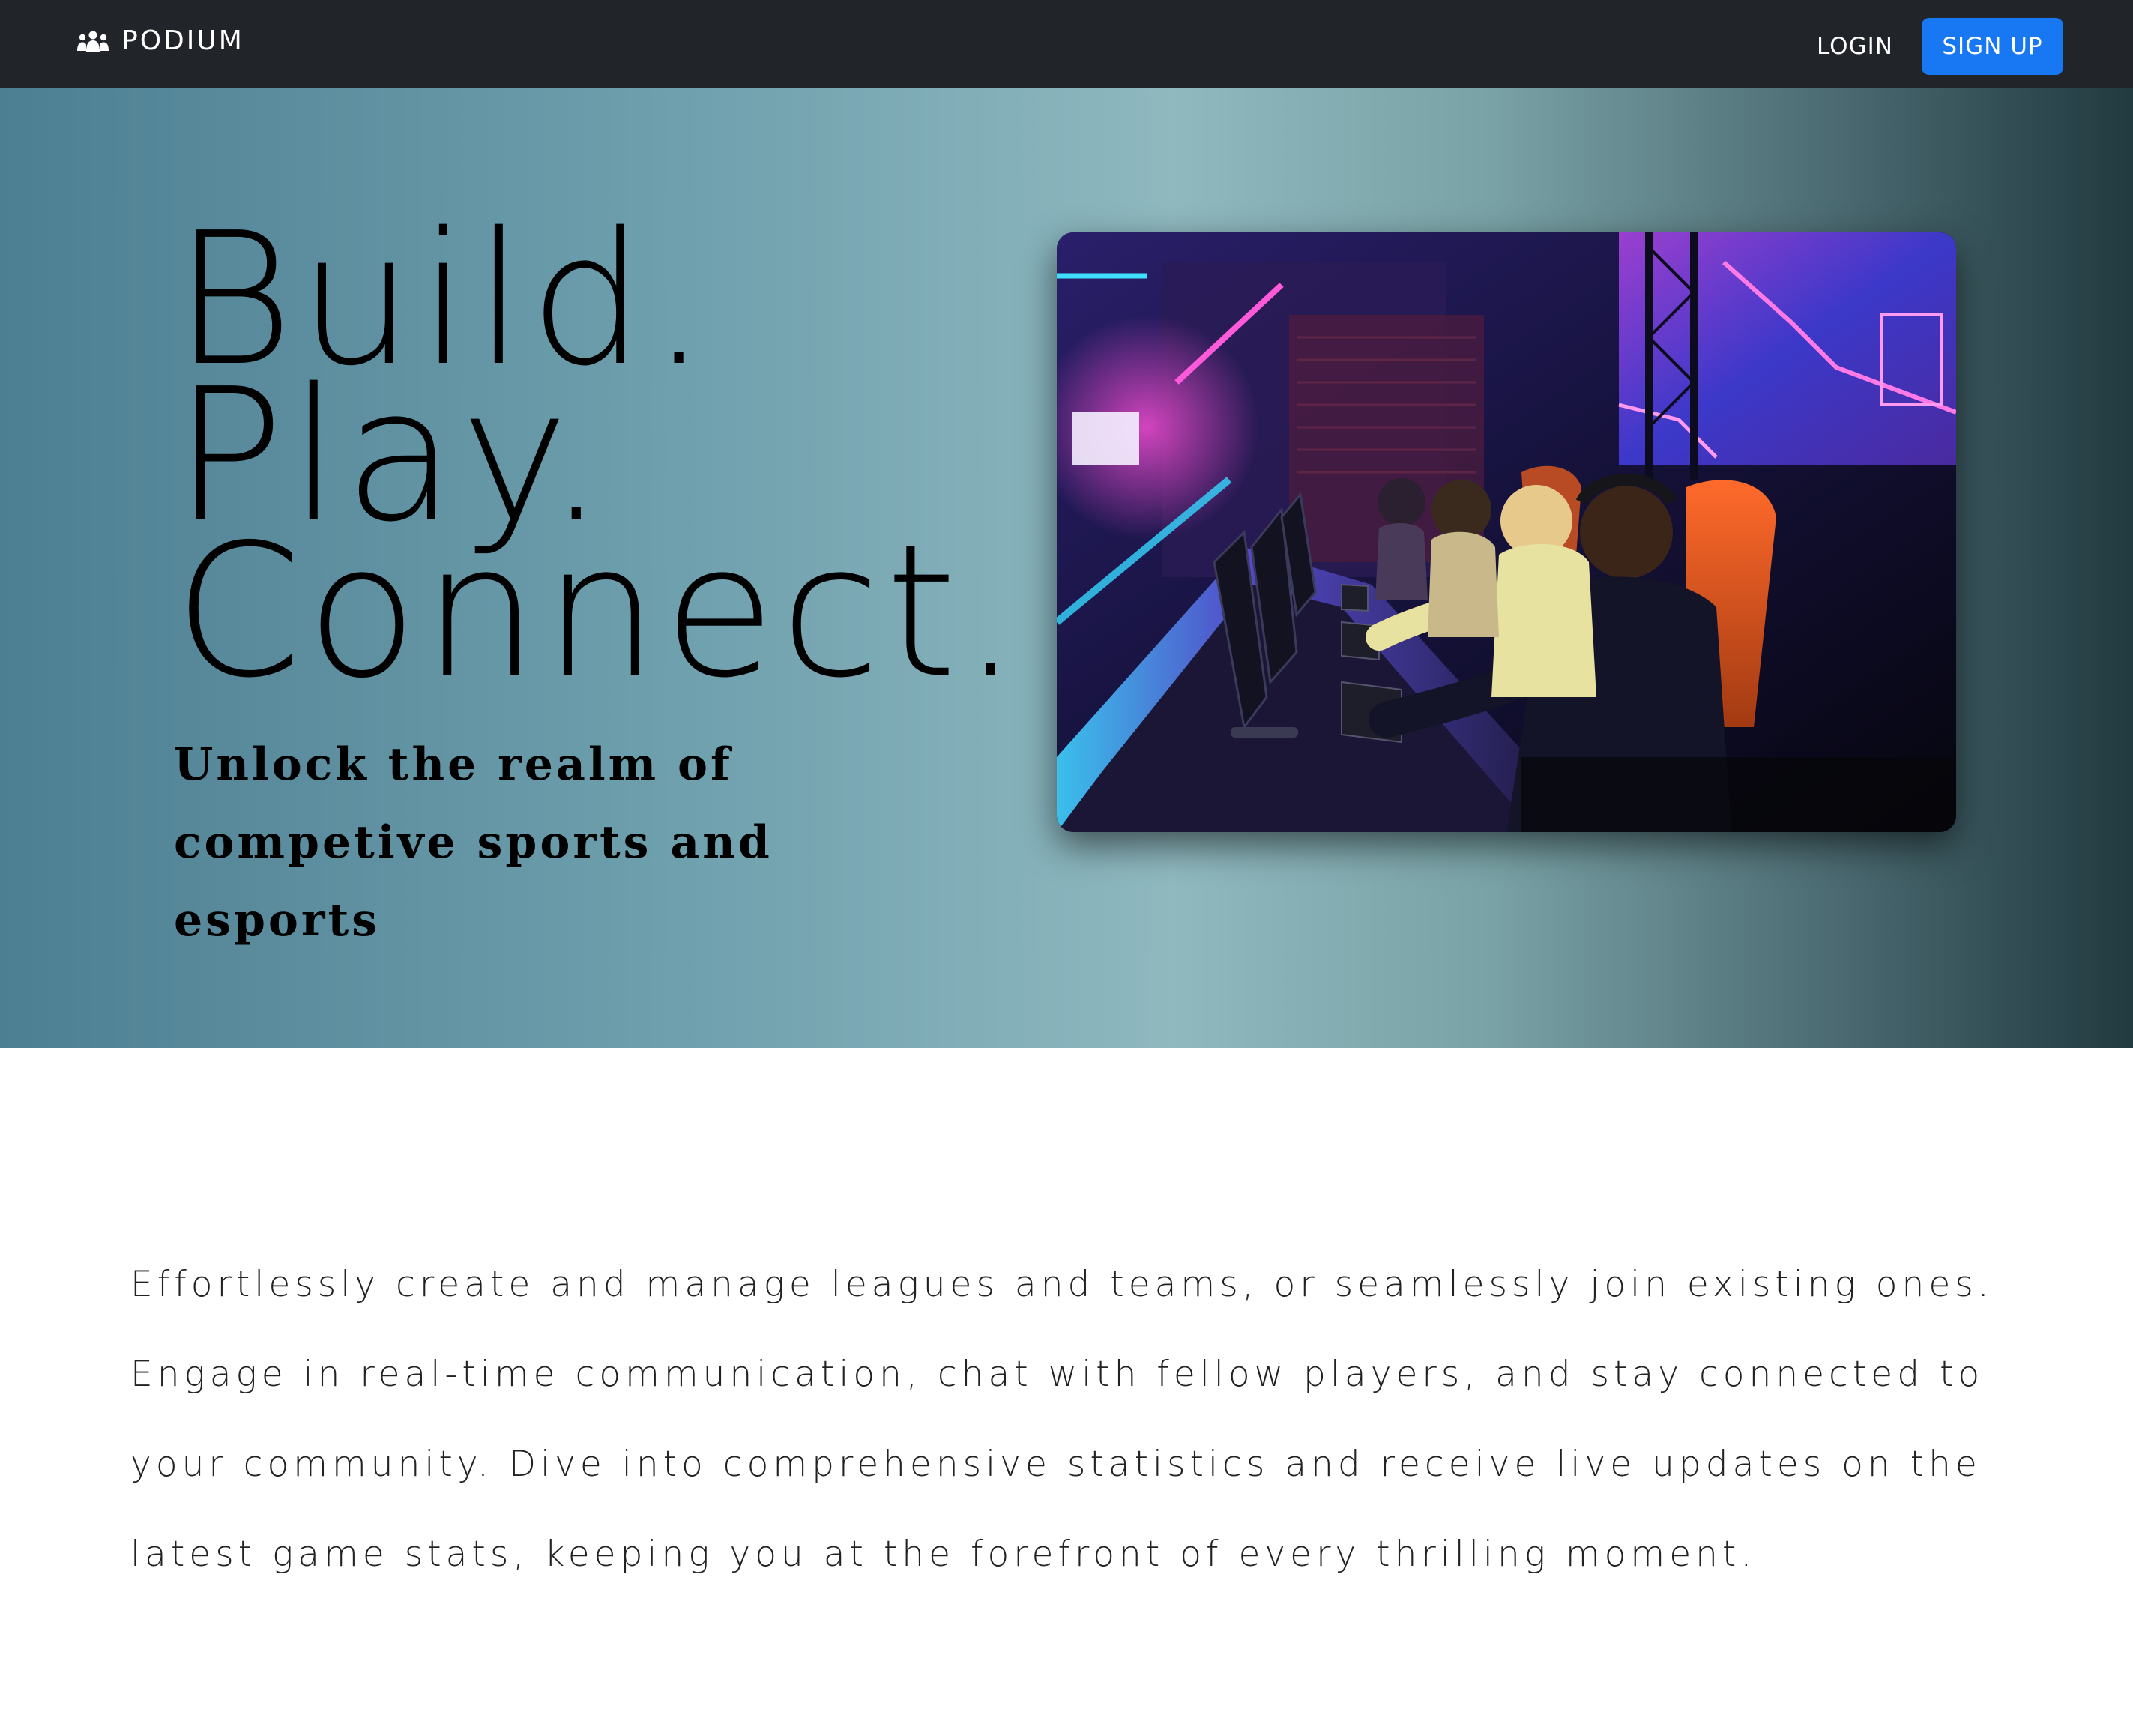 The width and height of the screenshot is (2133, 1736). What do you see at coordinates (182, 40) in the screenshot?
I see `brand-name: PODIUM` at bounding box center [182, 40].